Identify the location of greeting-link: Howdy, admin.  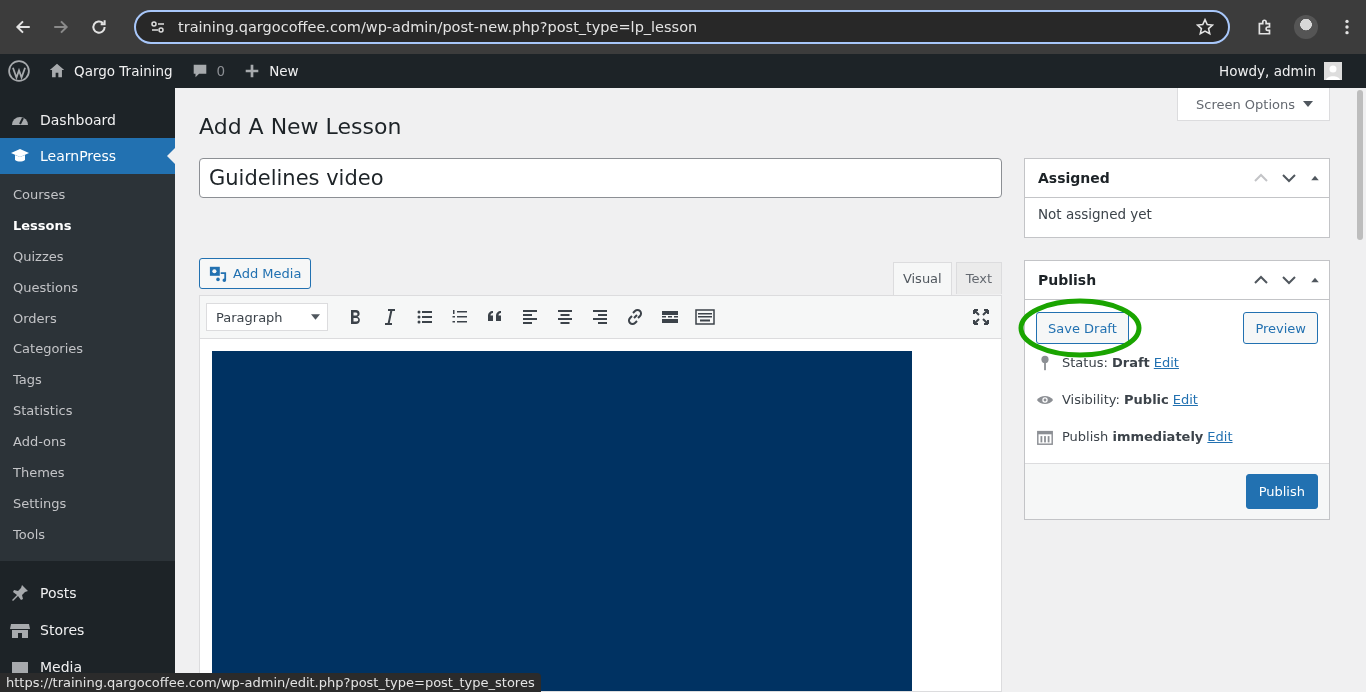
(1267, 71).